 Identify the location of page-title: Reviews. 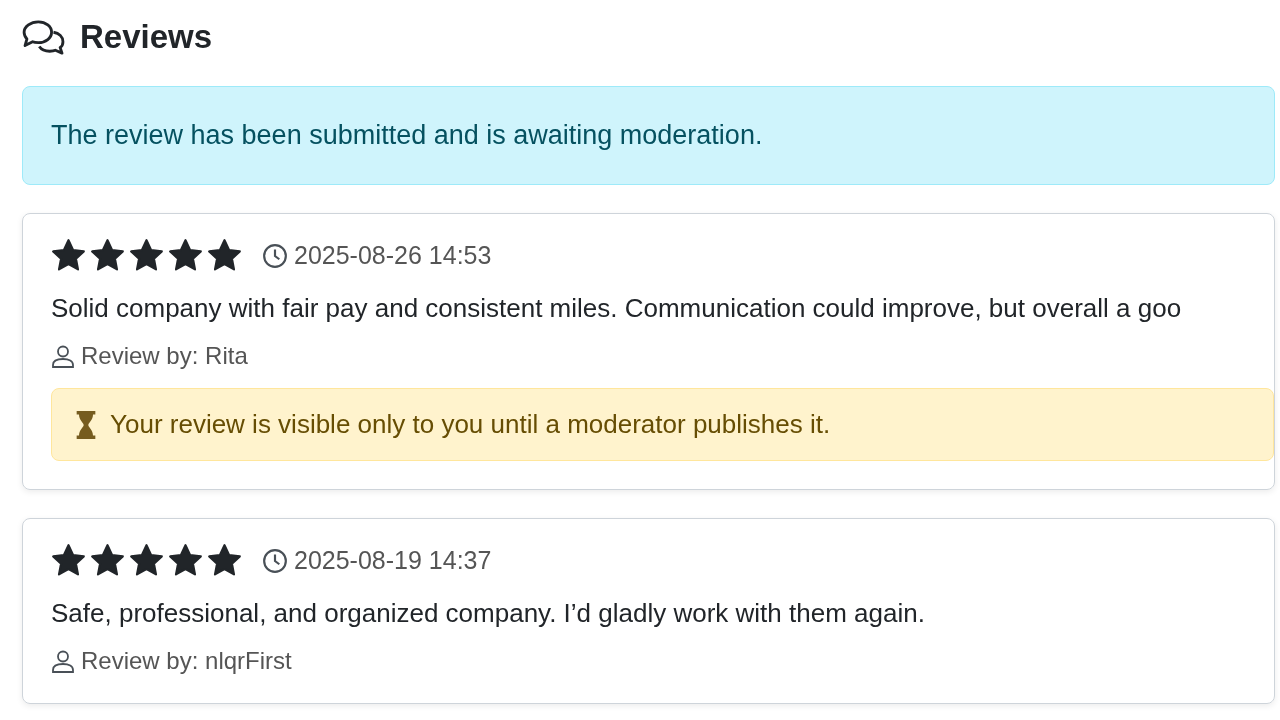
(146, 37).